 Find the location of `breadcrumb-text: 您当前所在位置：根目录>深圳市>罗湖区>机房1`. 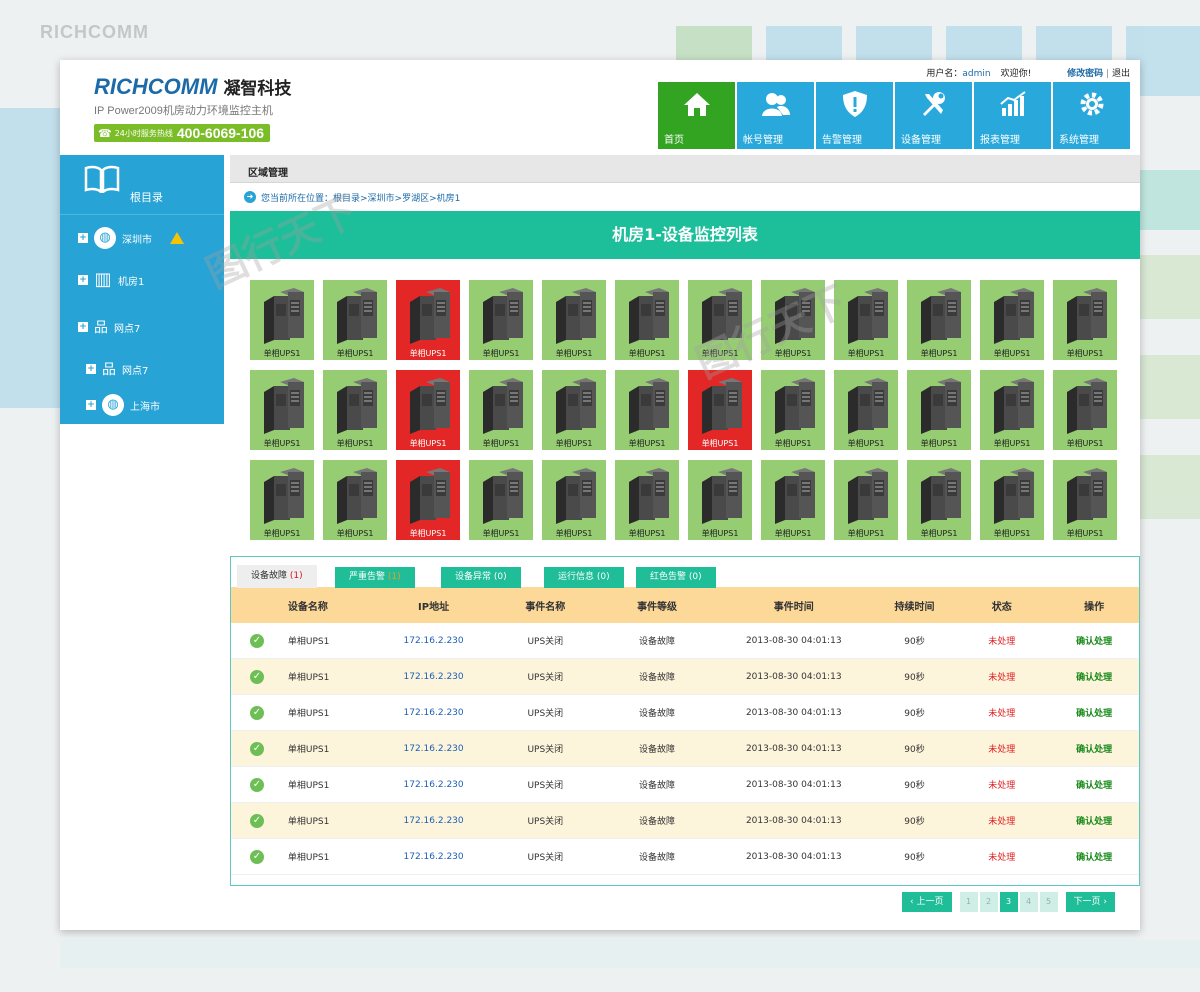

breadcrumb-text: 您当前所在位置：根目录>深圳市>罗湖区>机房1 is located at coordinates (360, 197).